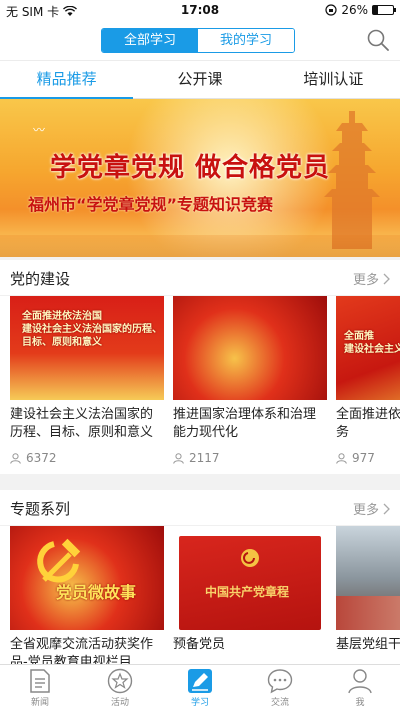  I want to click on thumbnail-caption: 全面推进依法治国 建设社会主义法治国家的历程、 目标、原则和意义, so click(92, 329).